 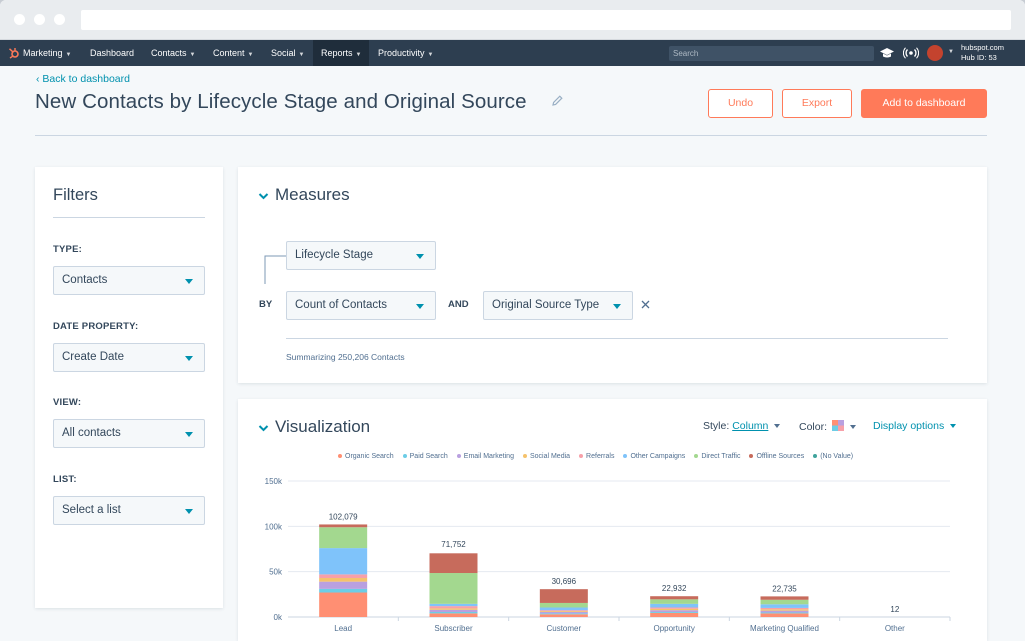 I want to click on legend-dot, so click(x=458, y=456).